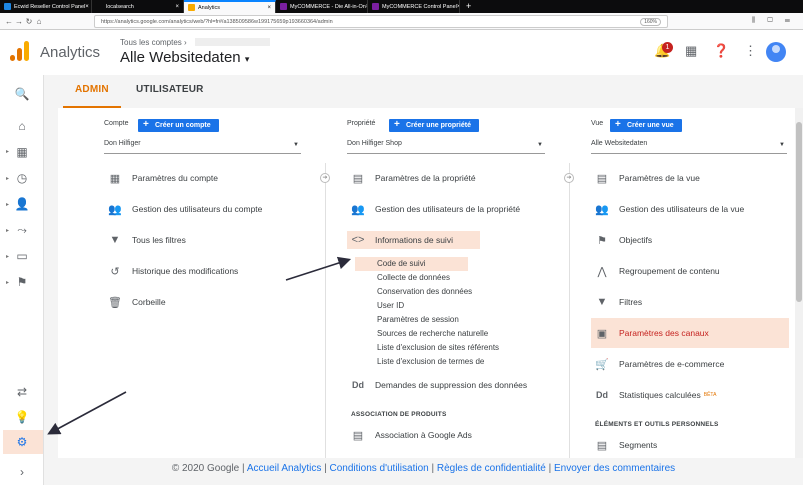  What do you see at coordinates (602, 271) in the screenshot?
I see `grouping-icon: ⋀` at bounding box center [602, 271].